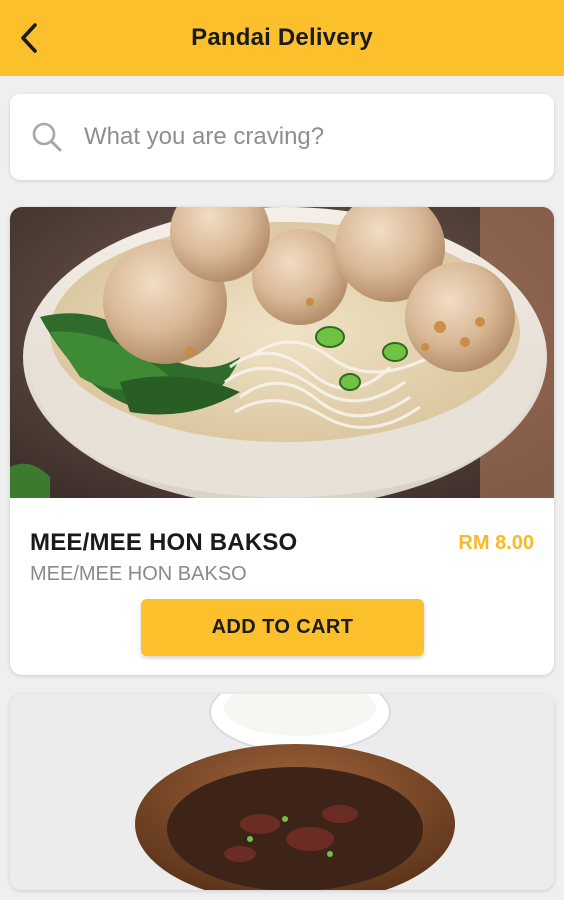  What do you see at coordinates (496, 543) in the screenshot?
I see `item-price: RM 8.00` at bounding box center [496, 543].